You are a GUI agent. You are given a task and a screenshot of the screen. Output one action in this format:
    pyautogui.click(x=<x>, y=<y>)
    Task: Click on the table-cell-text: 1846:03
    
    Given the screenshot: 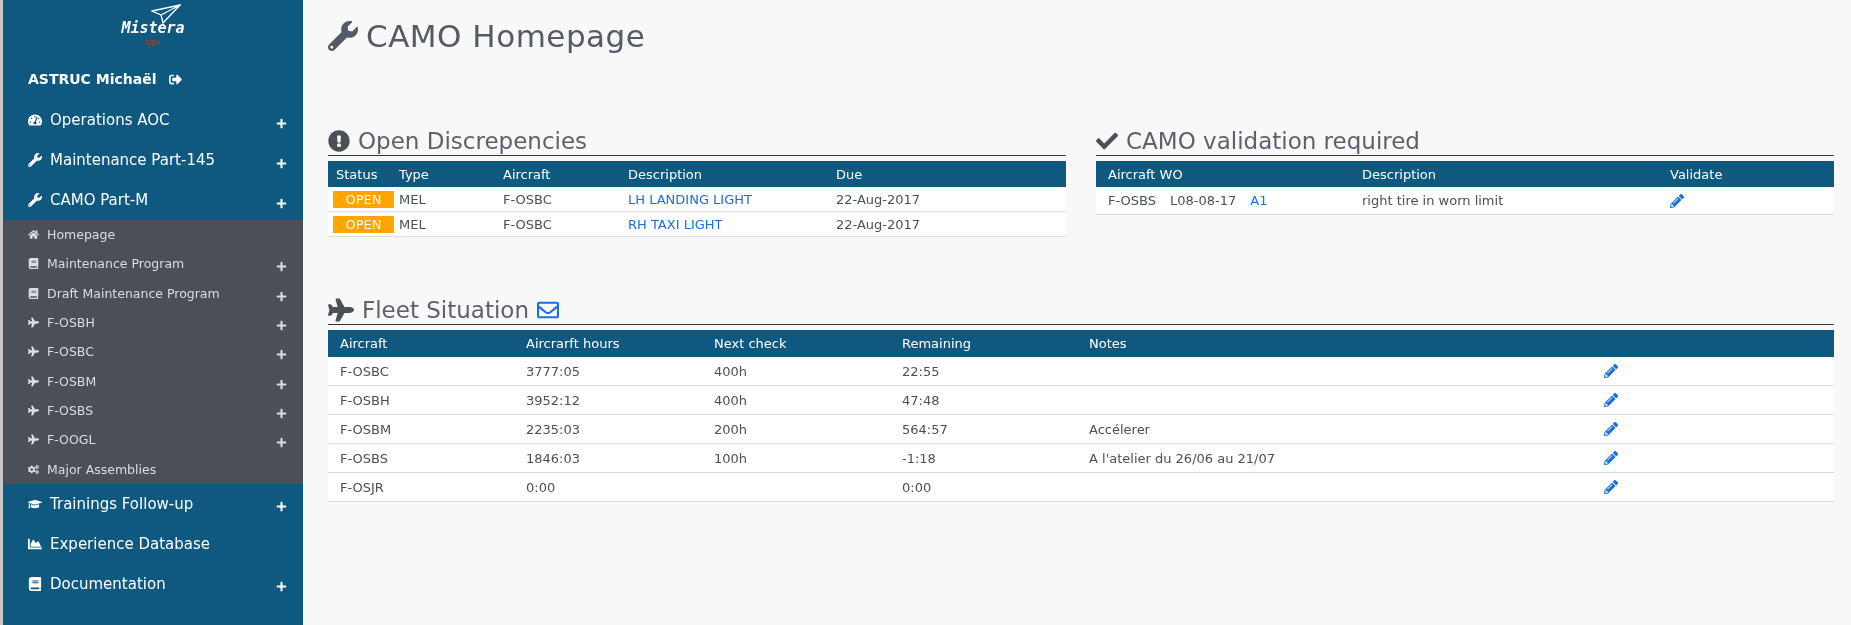 What is the action you would take?
    pyautogui.click(x=553, y=458)
    